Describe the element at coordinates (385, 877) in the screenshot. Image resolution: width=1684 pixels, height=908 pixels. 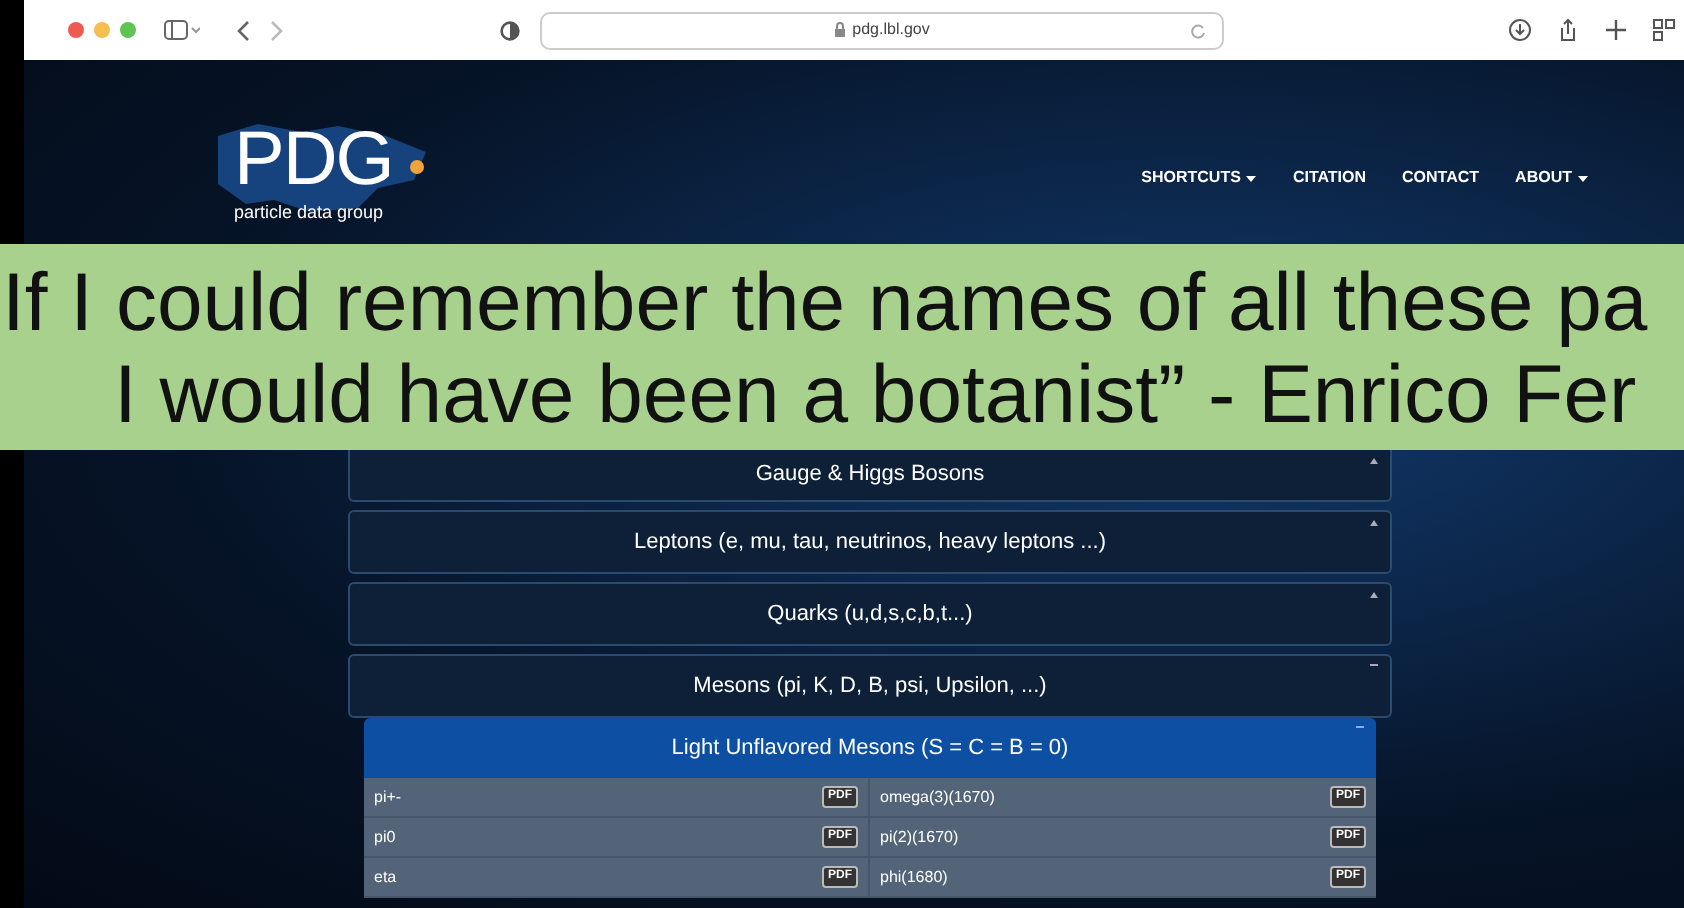
I see `particle-link: eta` at that location.